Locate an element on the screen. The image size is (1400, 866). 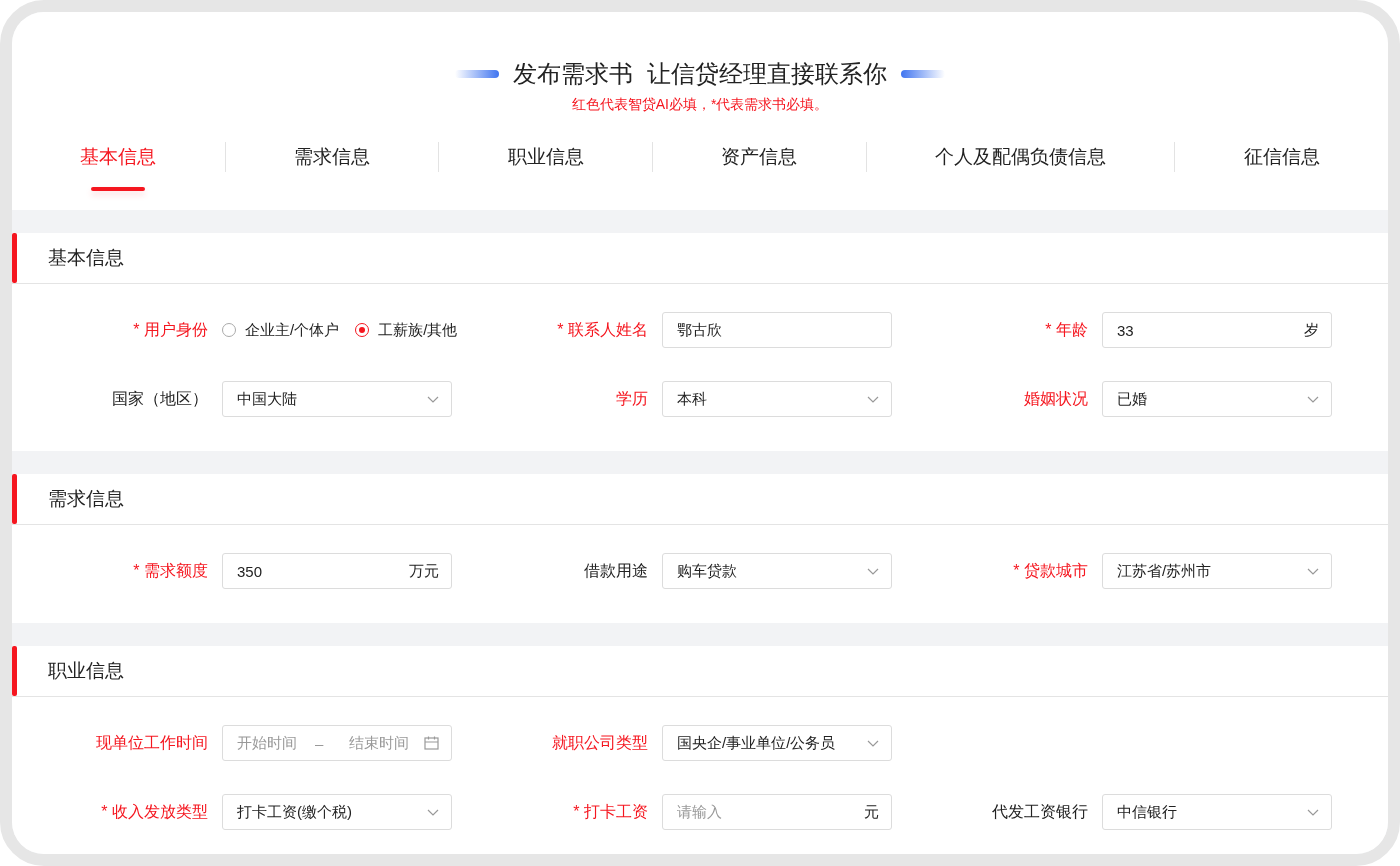
placeholder-text: 请输入 is located at coordinates (700, 812).